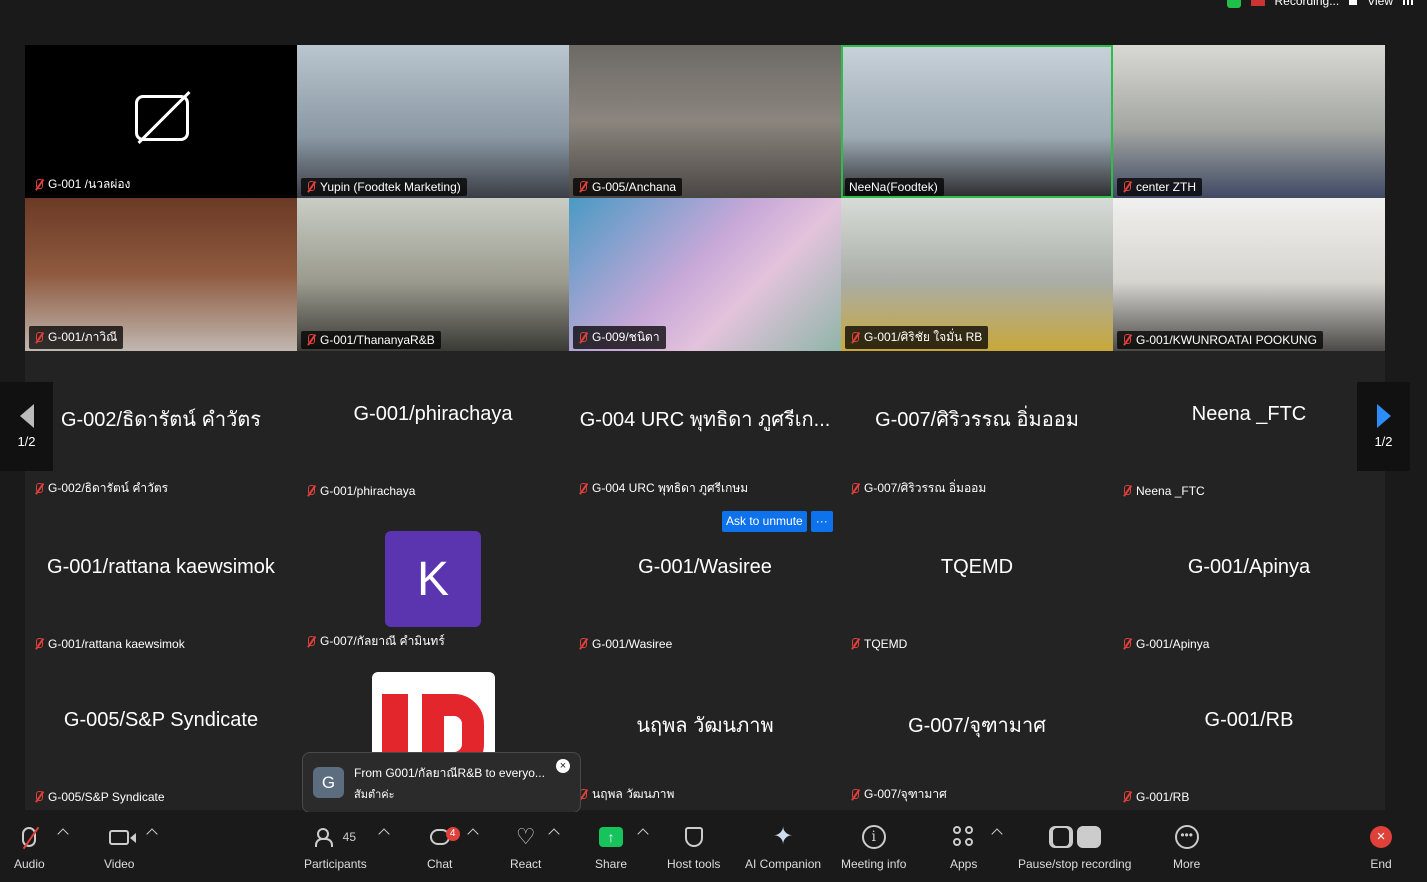  I want to click on participant-name-tag: G-001/Wasiree, so click(624, 644).